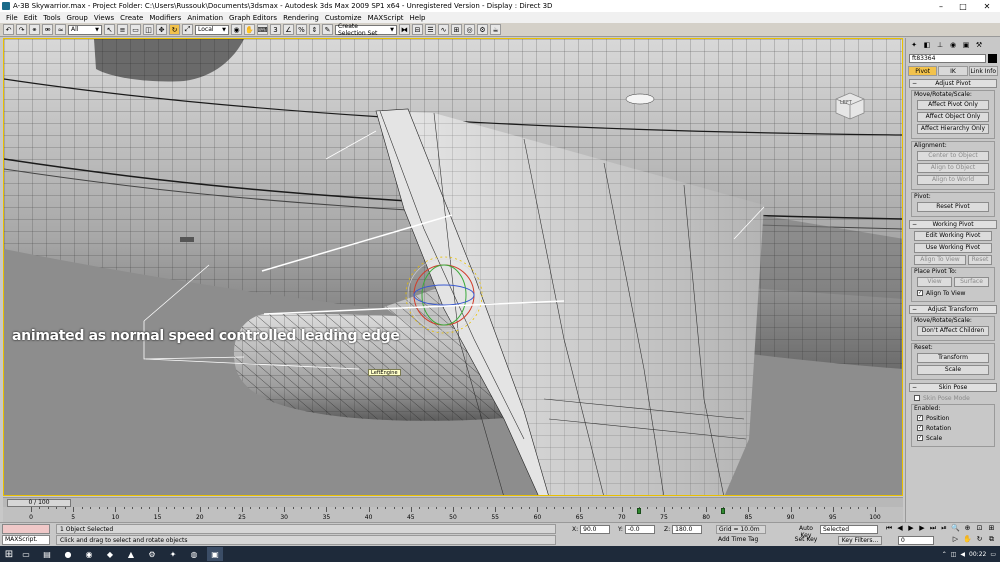 The image size is (1000, 562). What do you see at coordinates (736, 540) in the screenshot?
I see `add-time-tag: Add Time Tag` at bounding box center [736, 540].